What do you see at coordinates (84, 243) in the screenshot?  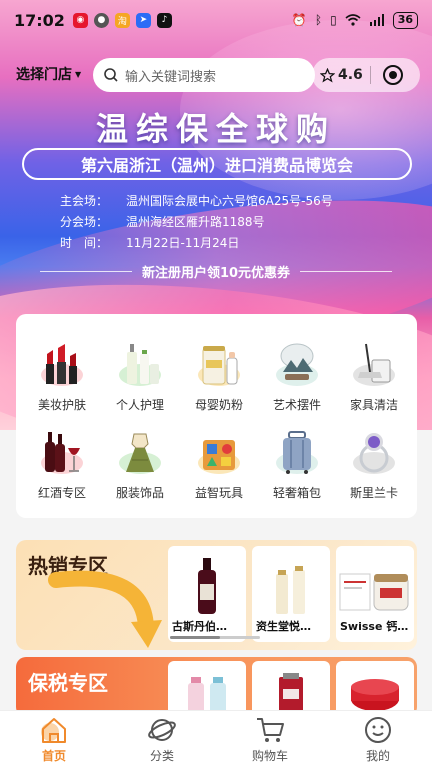 I see `info-label: 时 间：` at bounding box center [84, 243].